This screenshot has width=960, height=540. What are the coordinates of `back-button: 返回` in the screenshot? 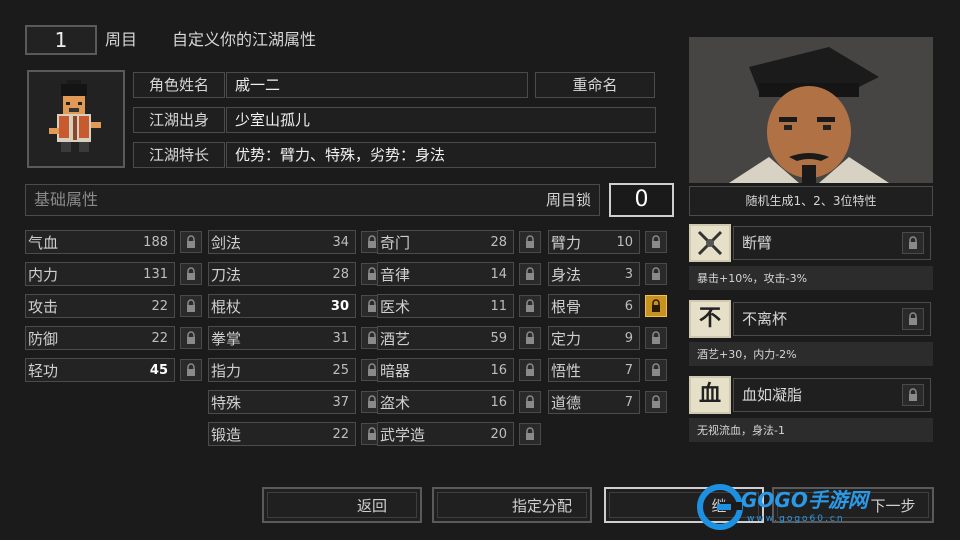 It's located at (342, 505).